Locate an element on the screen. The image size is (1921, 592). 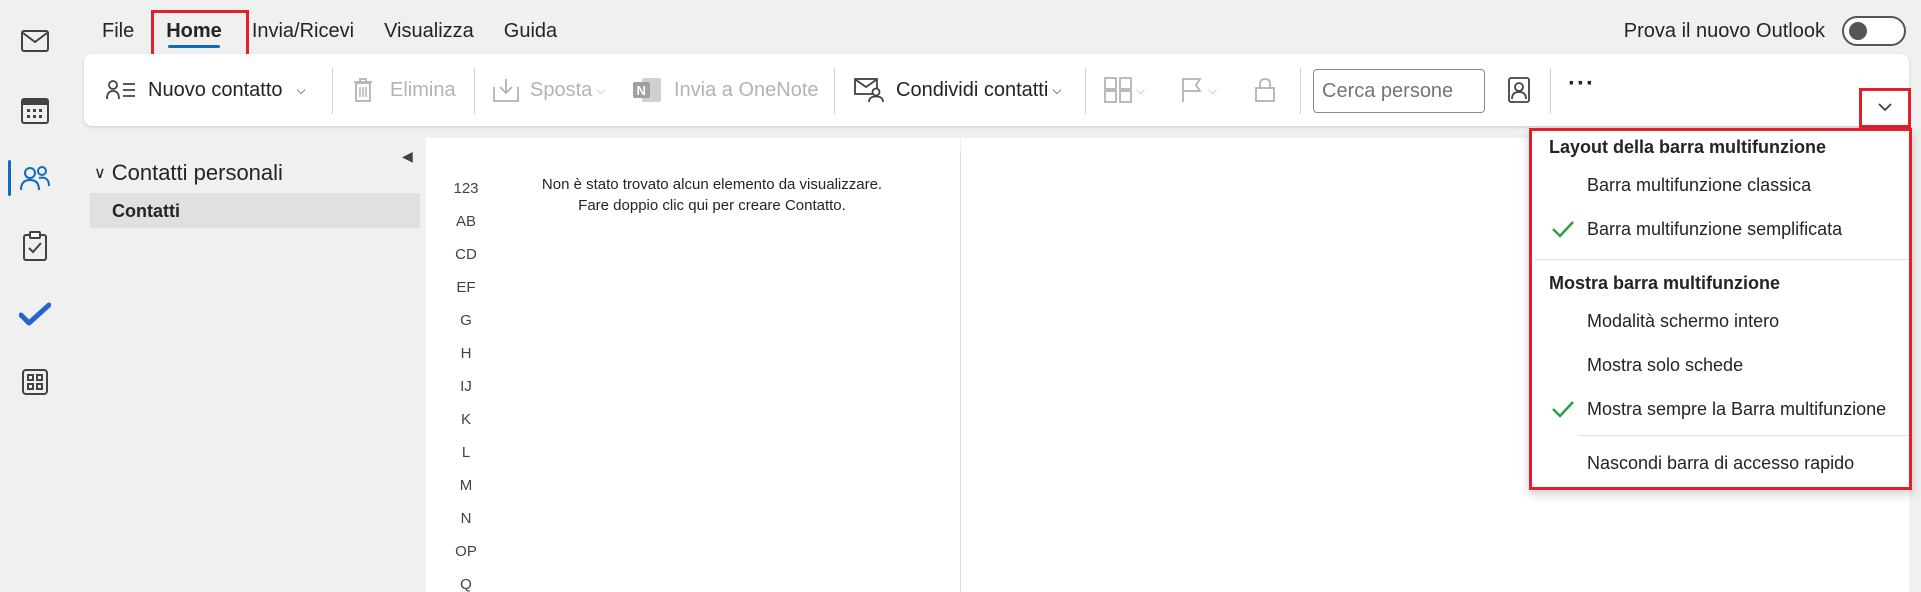
index-letter: K is located at coordinates (466, 419).